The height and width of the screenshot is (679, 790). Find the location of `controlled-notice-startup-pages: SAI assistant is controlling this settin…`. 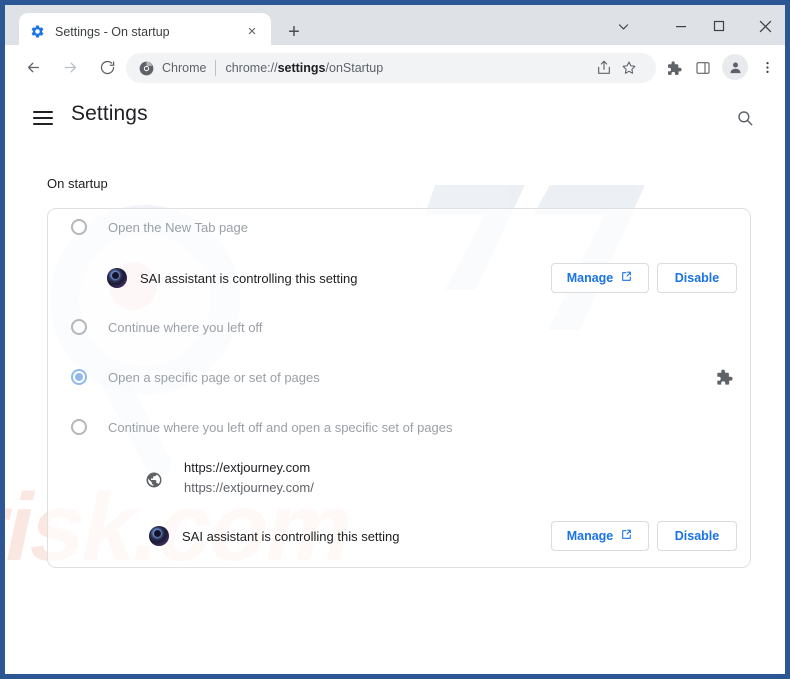

controlled-notice-startup-pages: SAI assistant is controlling this settin… is located at coordinates (400, 536).